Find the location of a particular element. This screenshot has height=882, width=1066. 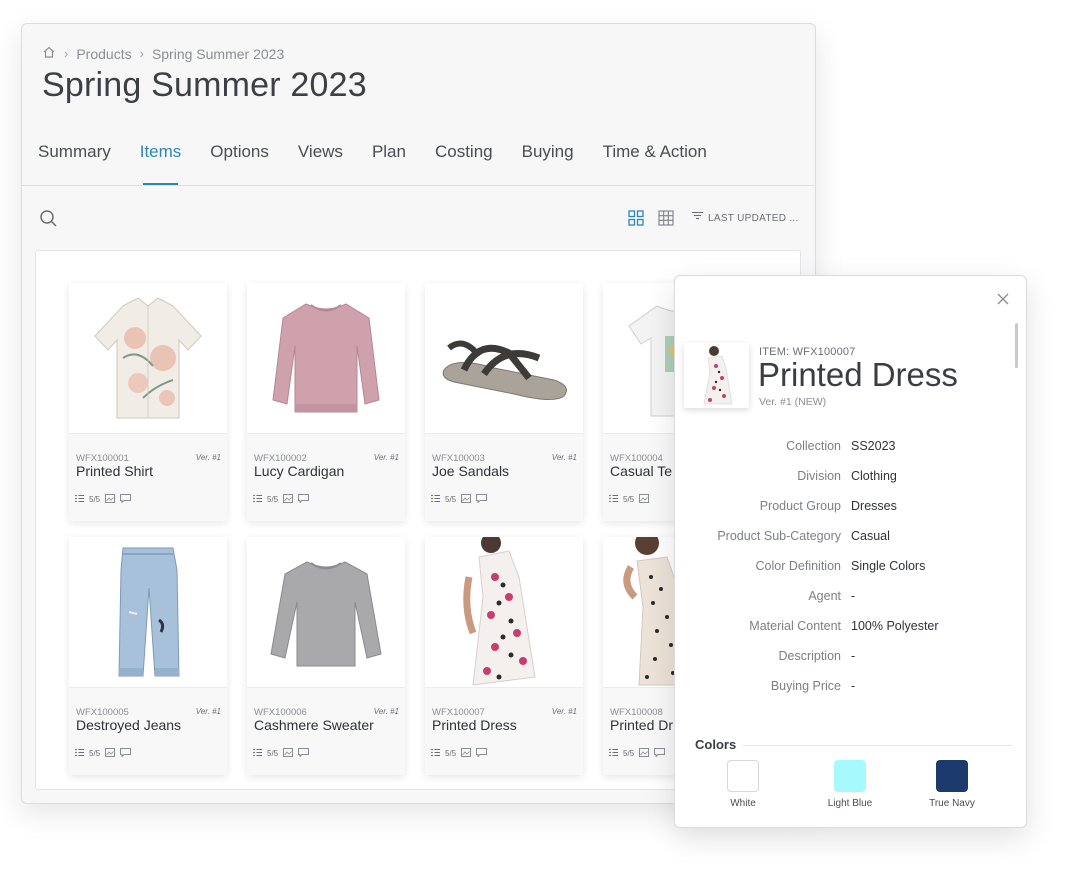

item-card-info: WFX100005 Ver. #1 Destroyed Jeans 5/5 is located at coordinates (148, 731).